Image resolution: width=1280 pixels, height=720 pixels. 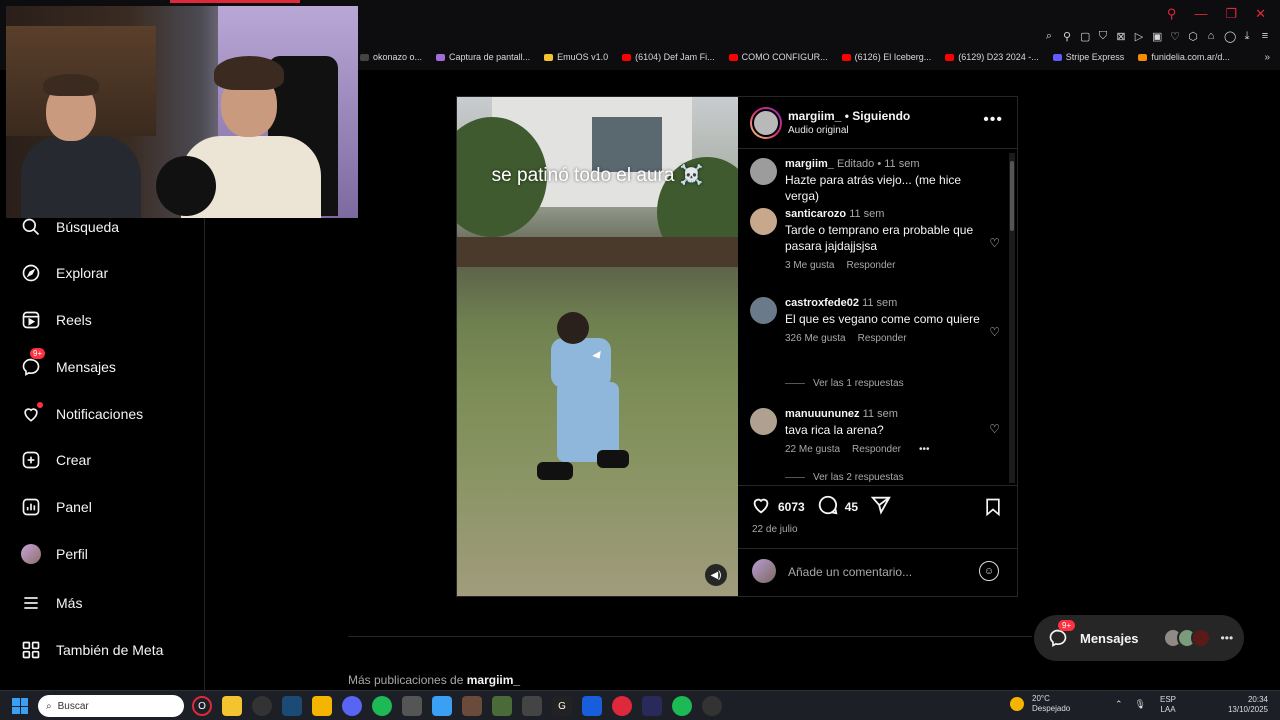 What do you see at coordinates (1119, 704) in the screenshot?
I see `chevron-up-icon: ⌃` at bounding box center [1119, 704].